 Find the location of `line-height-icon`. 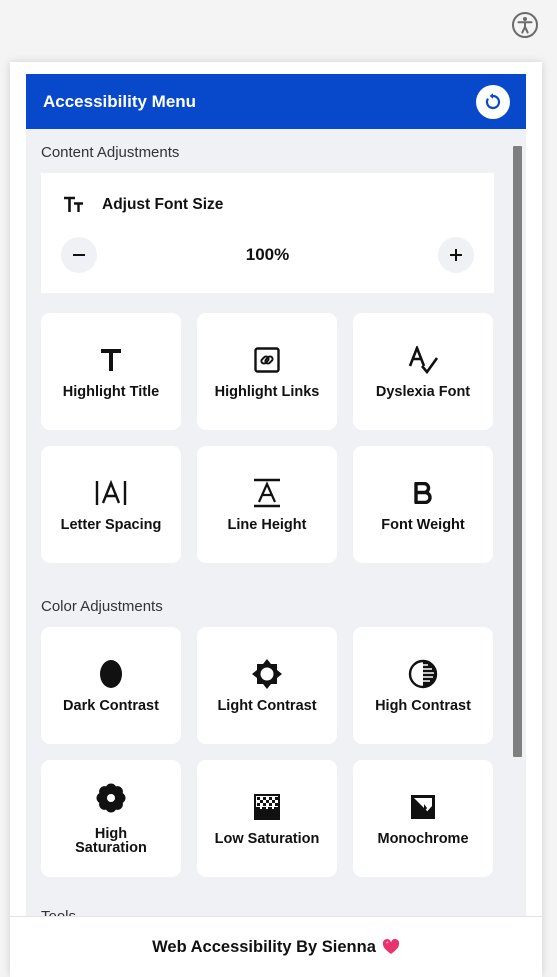

line-height-icon is located at coordinates (267, 493).